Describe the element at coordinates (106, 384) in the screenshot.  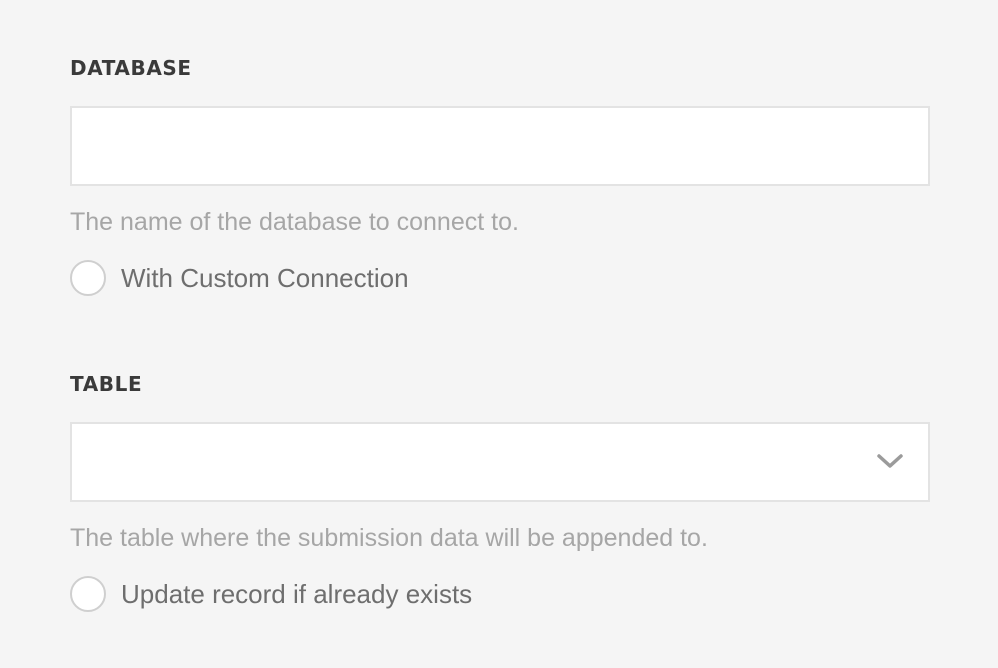
I see `table-label: TABLE` at that location.